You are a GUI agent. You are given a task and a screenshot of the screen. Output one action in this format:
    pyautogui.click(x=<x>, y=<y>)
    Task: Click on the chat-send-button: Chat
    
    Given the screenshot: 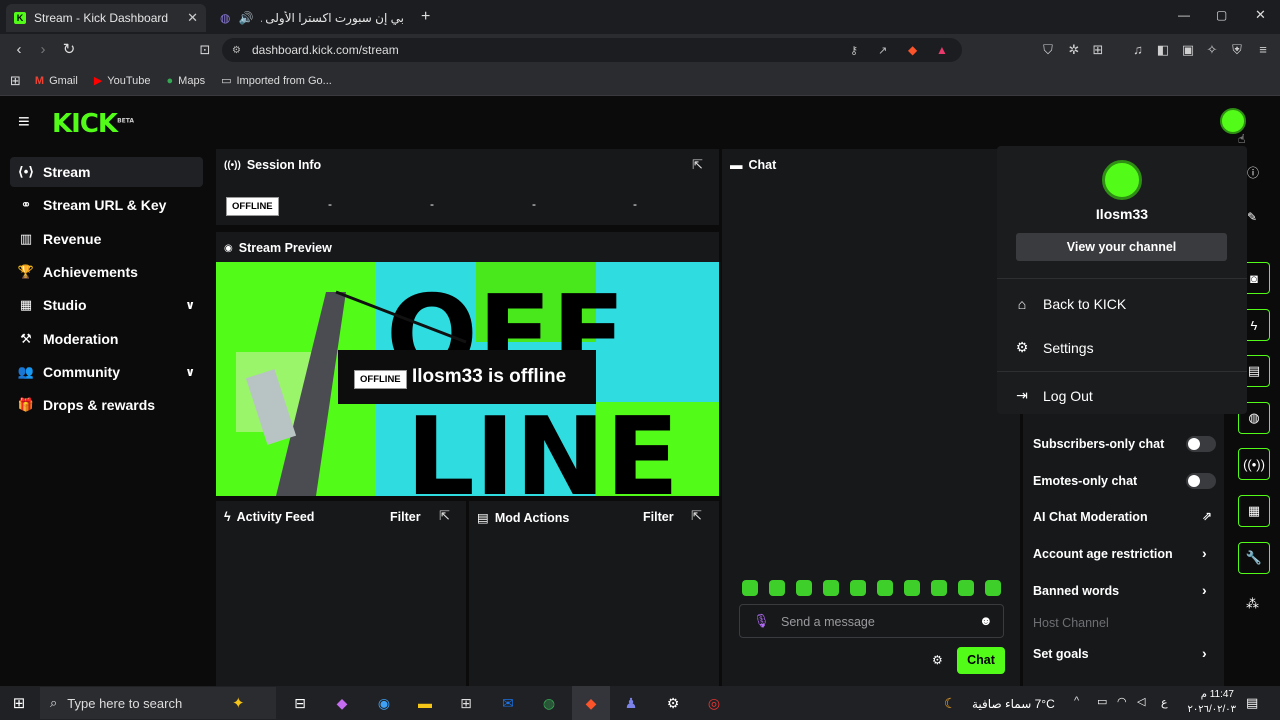 What is the action you would take?
    pyautogui.click(x=981, y=660)
    